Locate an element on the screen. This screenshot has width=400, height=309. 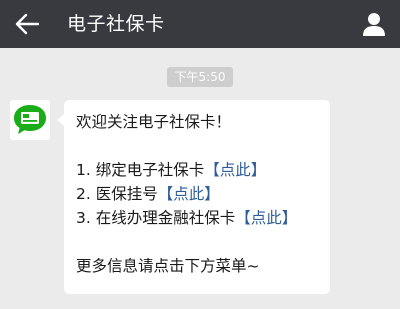
message-footer: 更多信息请点击下方菜单~ is located at coordinates (168, 266).